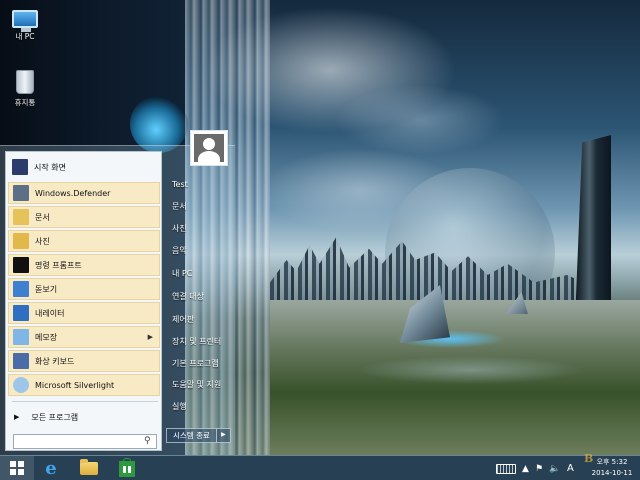 This screenshot has width=640, height=480. I want to click on chevron-right-icon: ▶, so click(150, 337).